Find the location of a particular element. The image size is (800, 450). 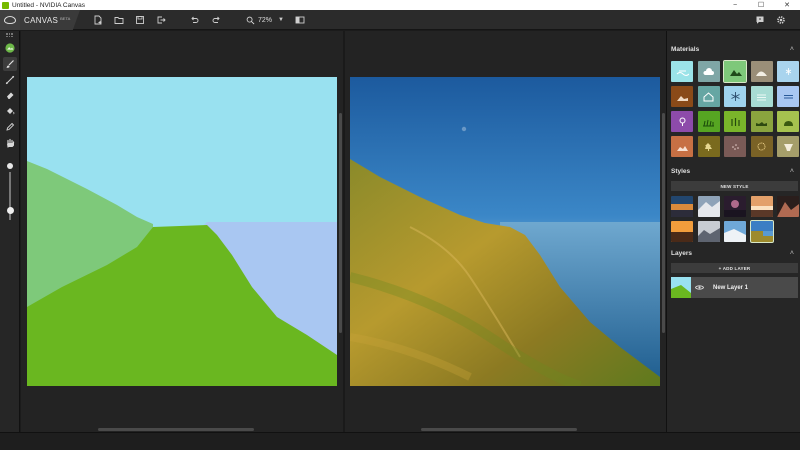

zoom-value: 72% is located at coordinates (265, 20).